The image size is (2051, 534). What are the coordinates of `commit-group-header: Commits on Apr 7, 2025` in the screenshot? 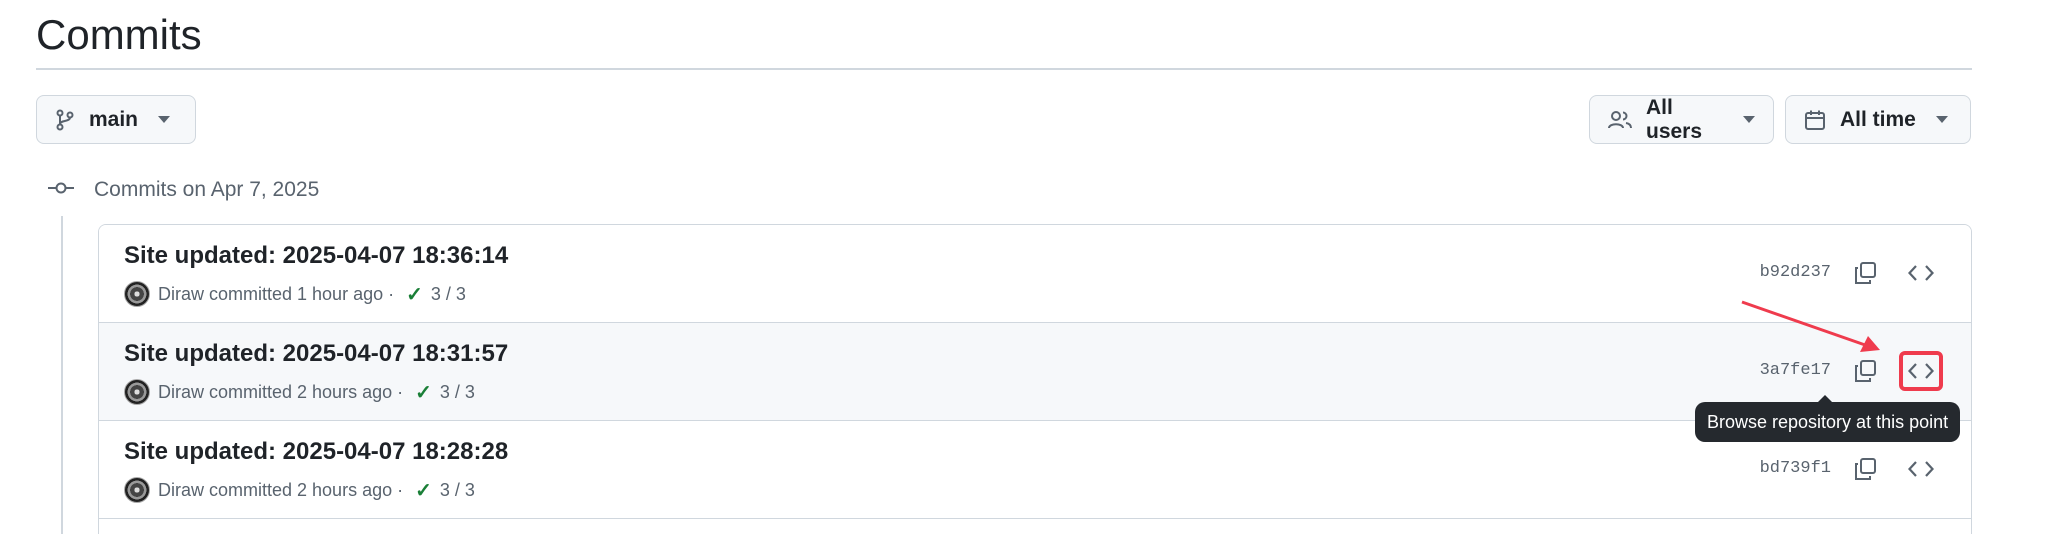 It's located at (183, 190).